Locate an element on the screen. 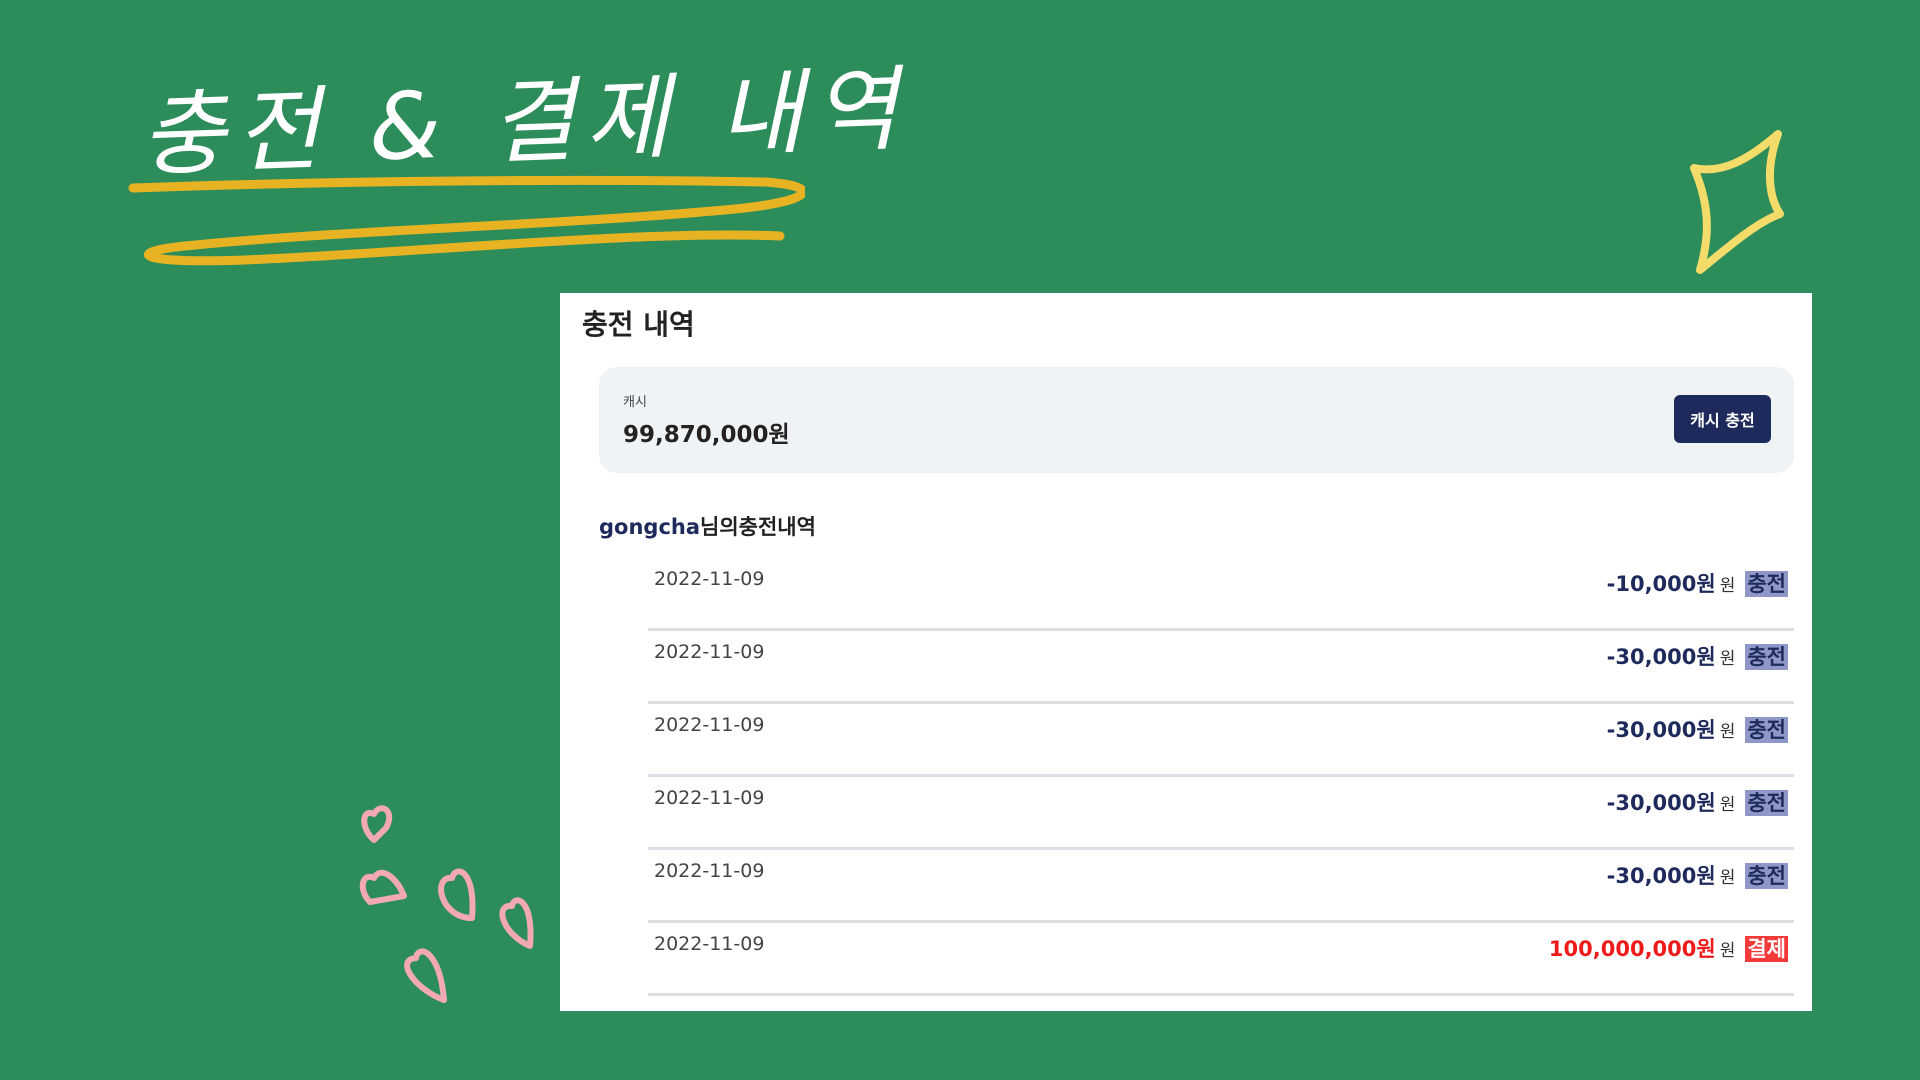 The width and height of the screenshot is (1920, 1080). sparkle-icon is located at coordinates (1737, 202).